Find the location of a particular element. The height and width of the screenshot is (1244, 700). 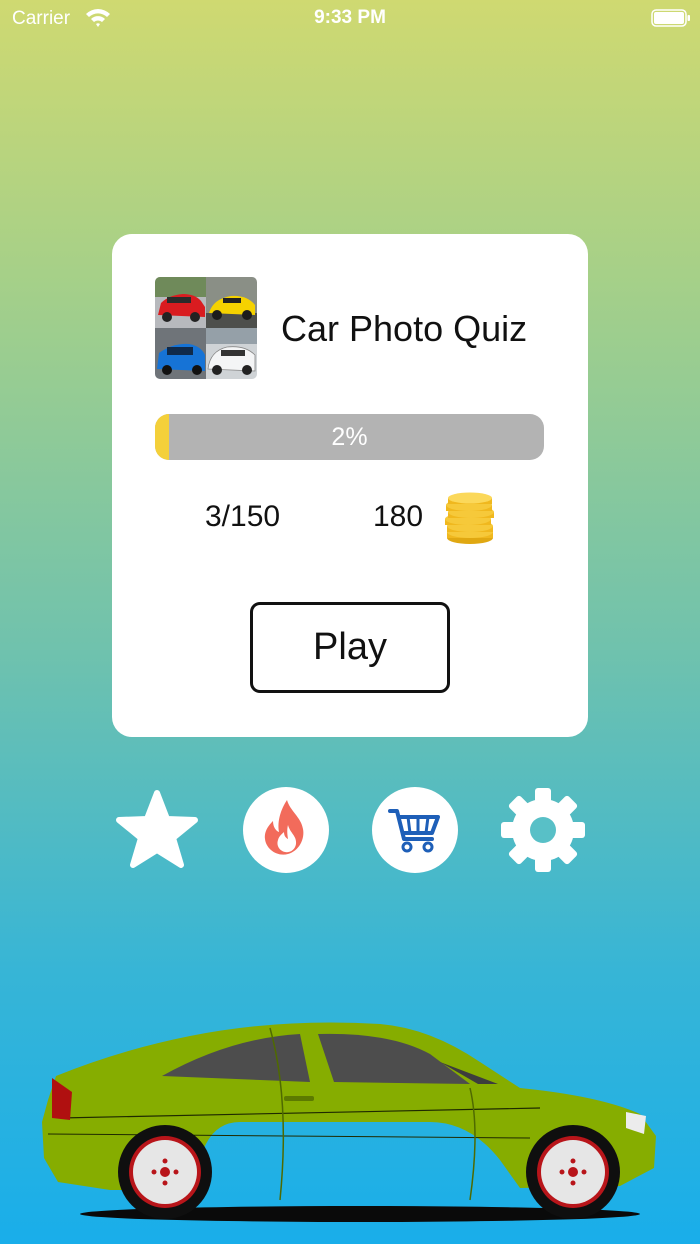

hot-button is located at coordinates (286, 830).